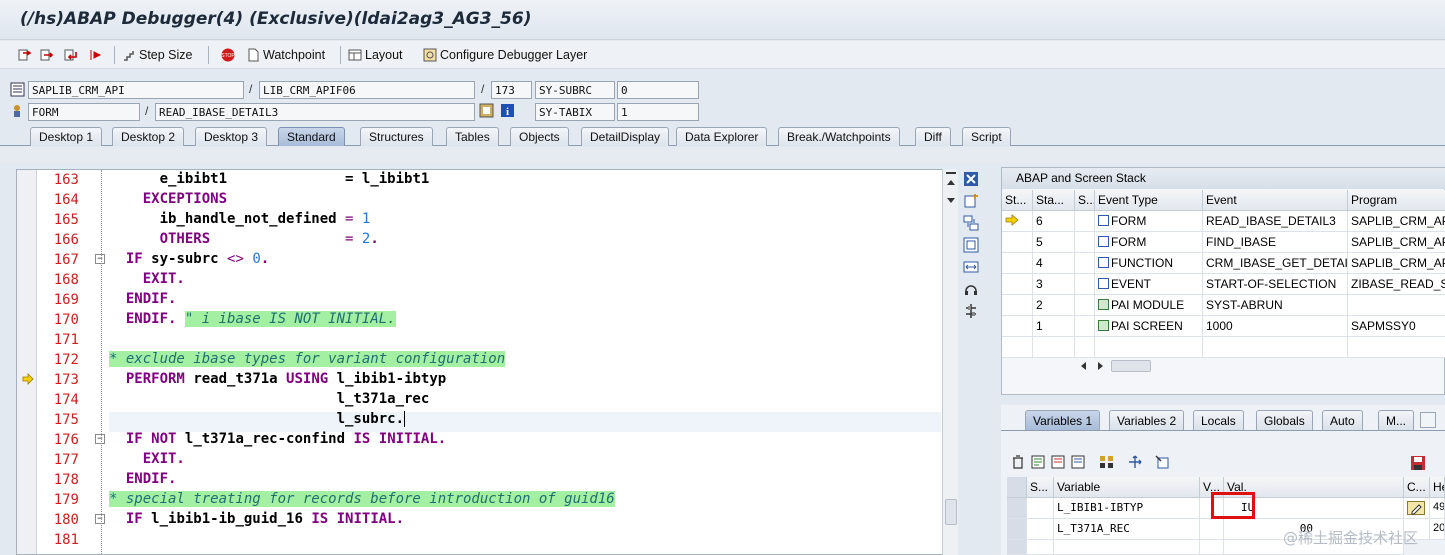 The width and height of the screenshot is (1445, 555). What do you see at coordinates (505, 55) in the screenshot?
I see `configure-layer-button: Configure Debugger Layer` at bounding box center [505, 55].